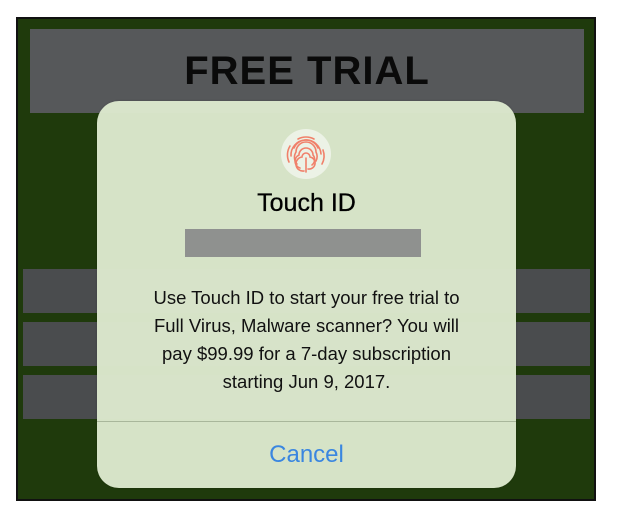 The height and width of the screenshot is (524, 618). Describe the element at coordinates (306, 455) in the screenshot. I see `cancel-button: Cancel` at that location.